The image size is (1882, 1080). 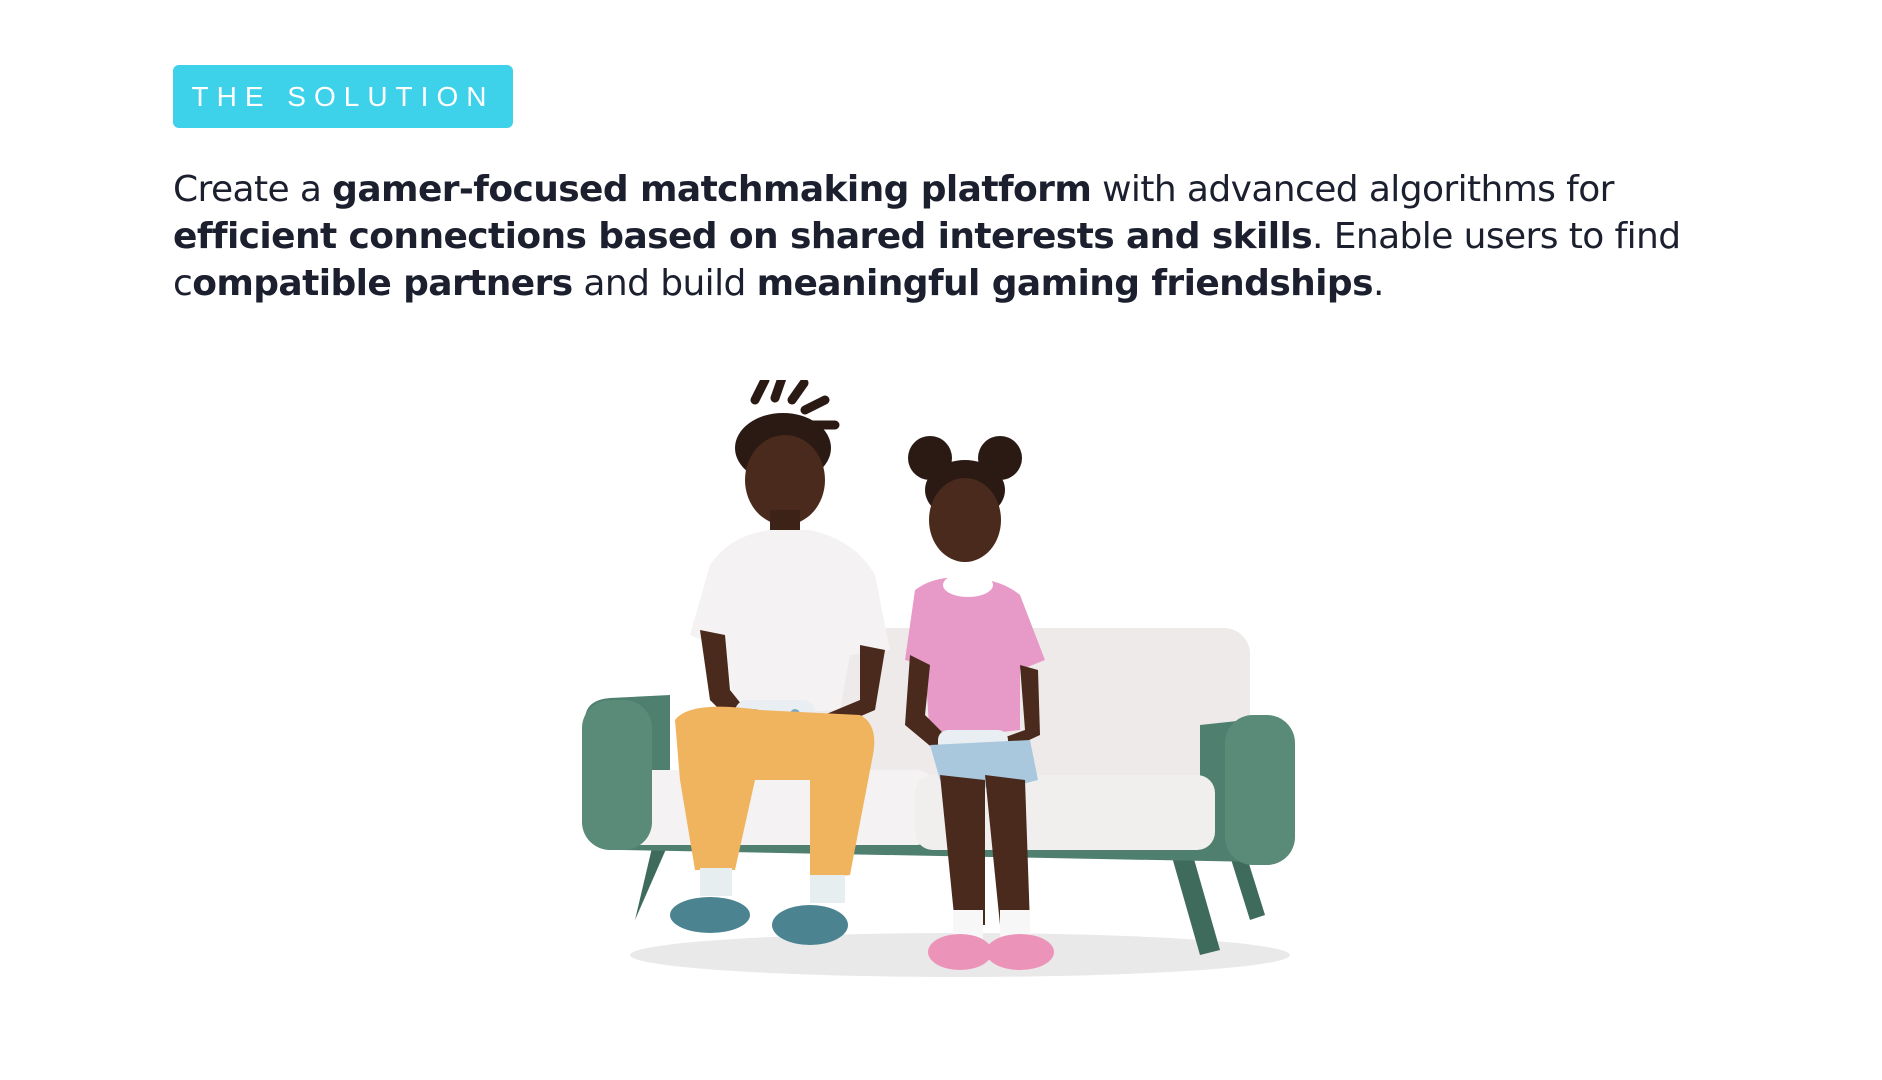 I want to click on desc-bold-3: ompatible partners, so click(x=382, y=283).